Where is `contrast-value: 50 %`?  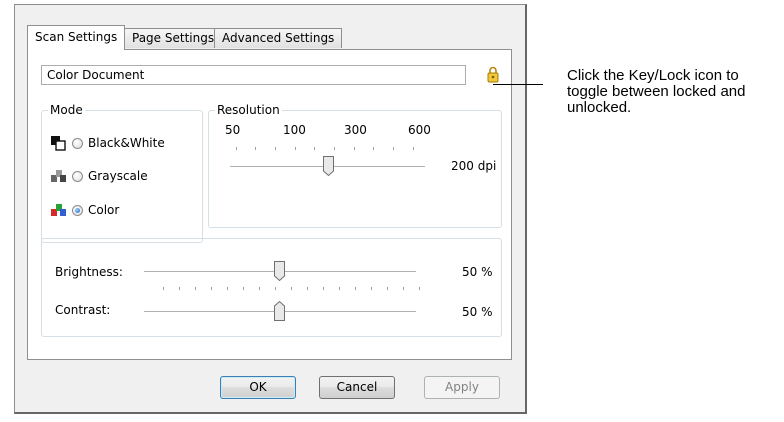
contrast-value: 50 % is located at coordinates (477, 312).